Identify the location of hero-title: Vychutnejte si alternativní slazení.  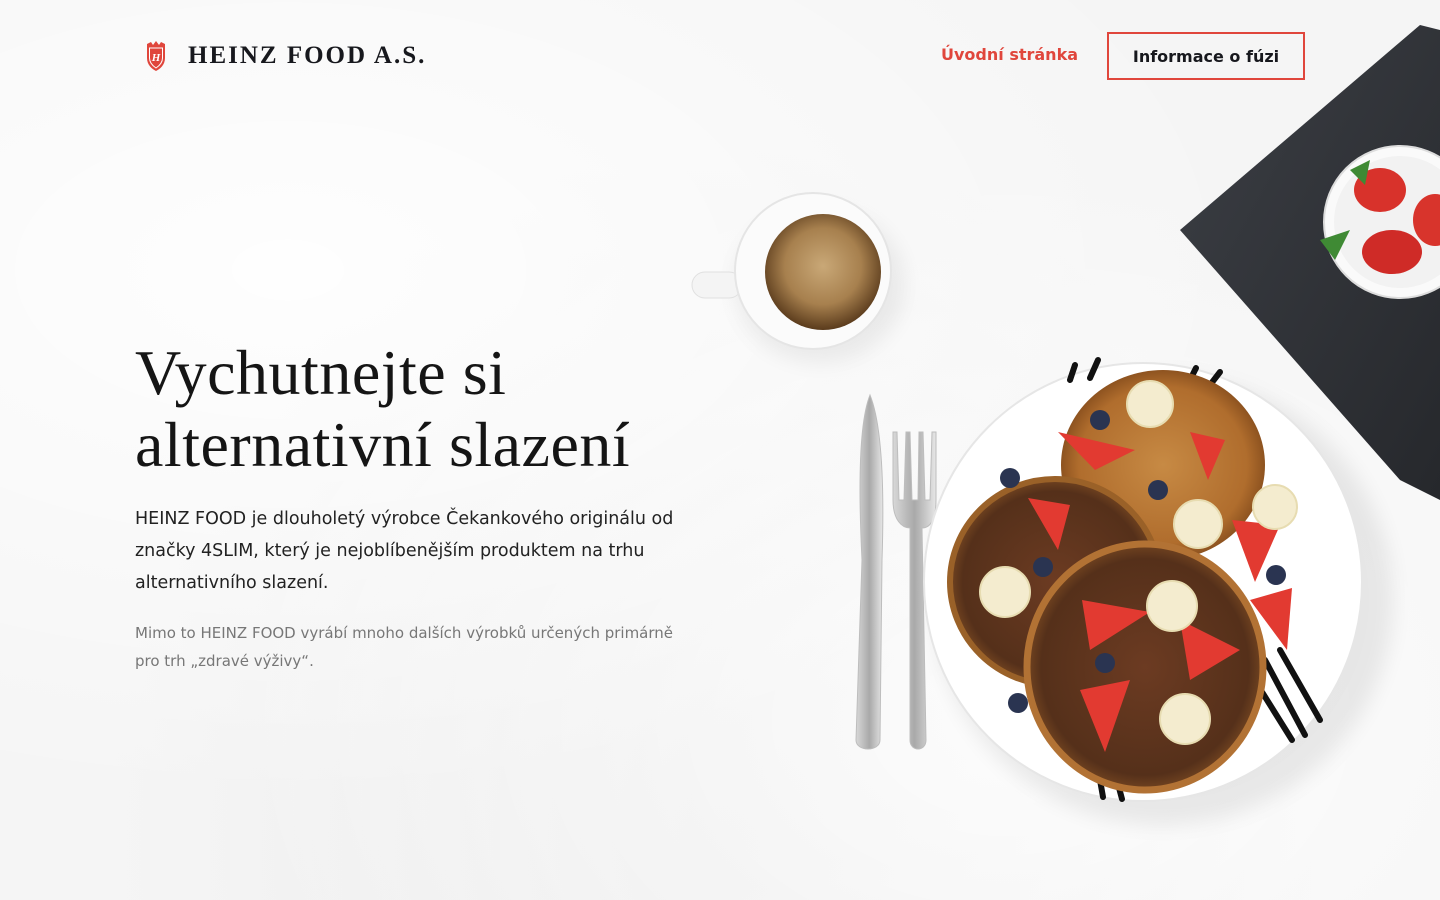
(435, 409).